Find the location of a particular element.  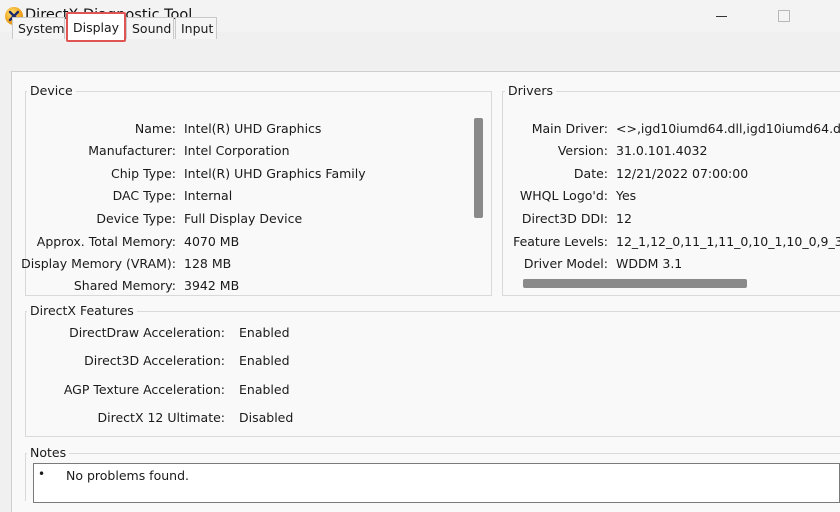

driver-label: Driver Model: is located at coordinates (565, 263).